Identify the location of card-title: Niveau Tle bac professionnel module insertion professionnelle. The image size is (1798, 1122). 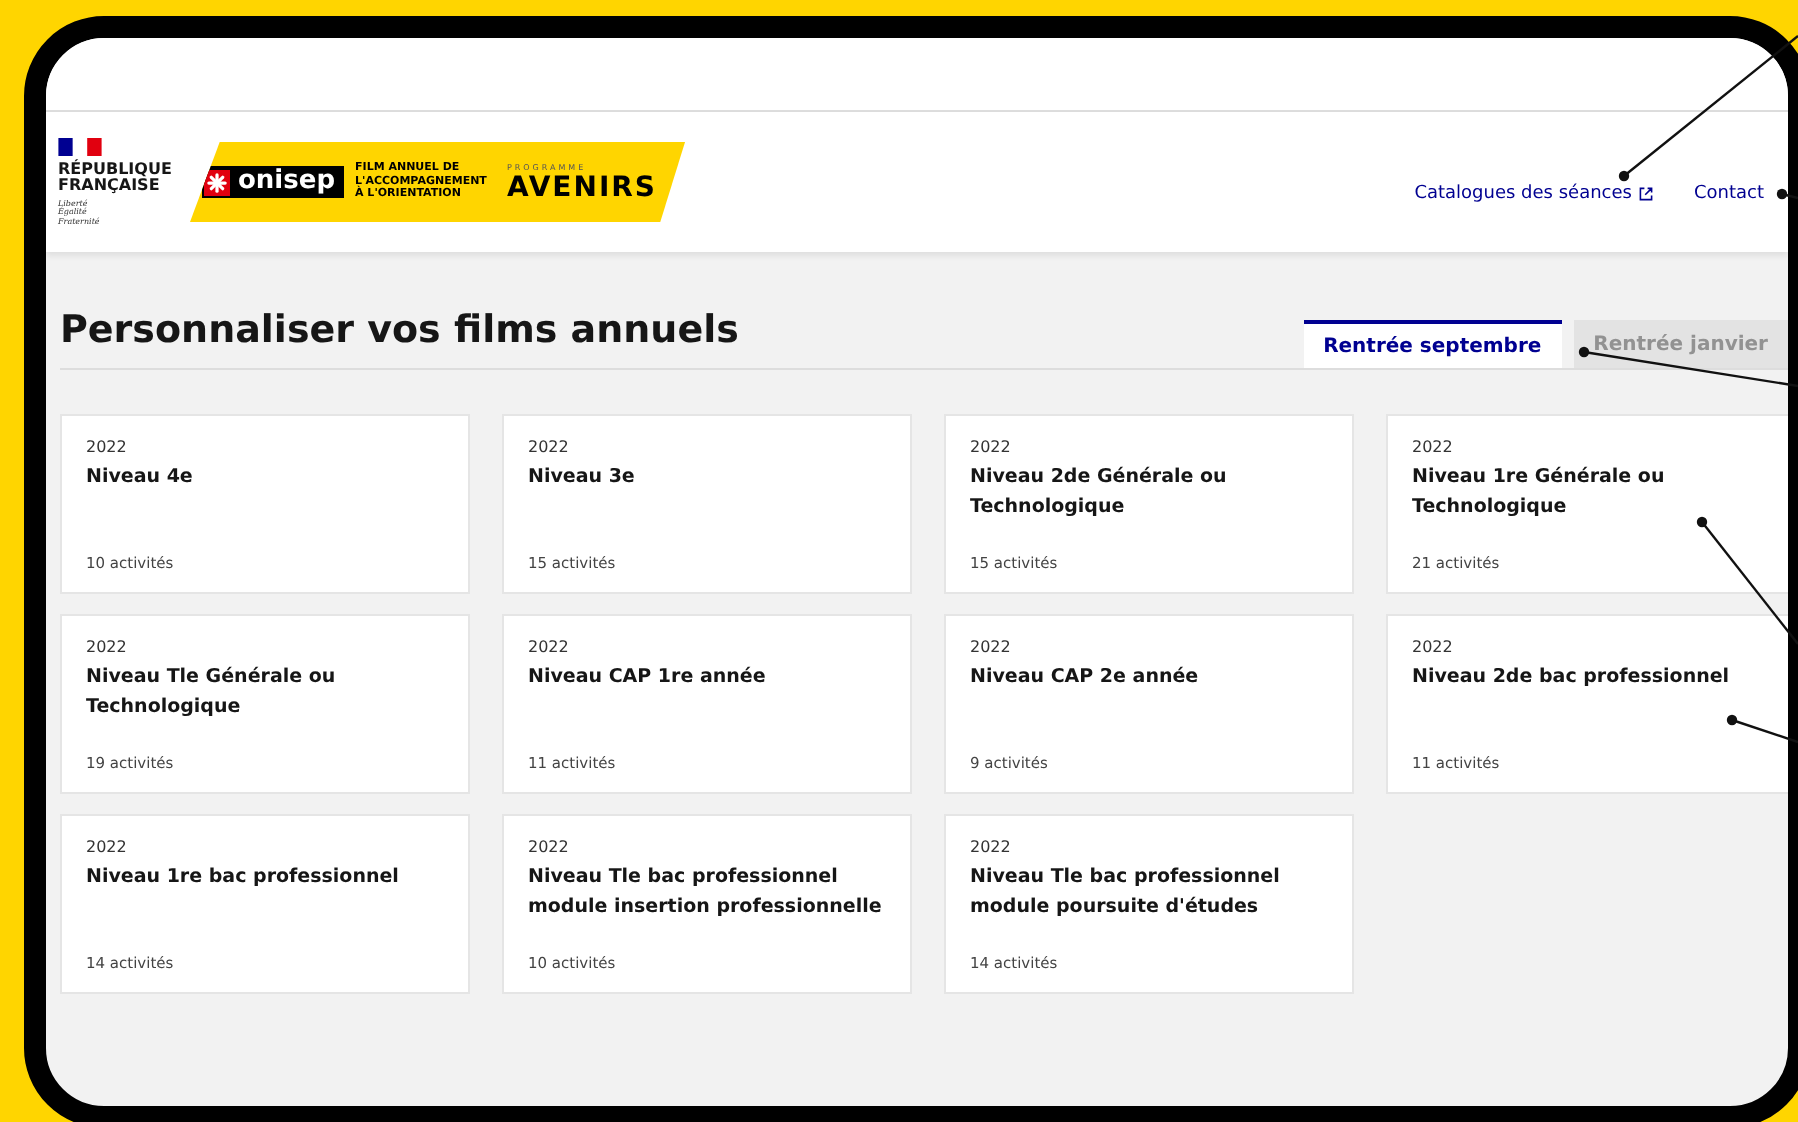
(706, 893).